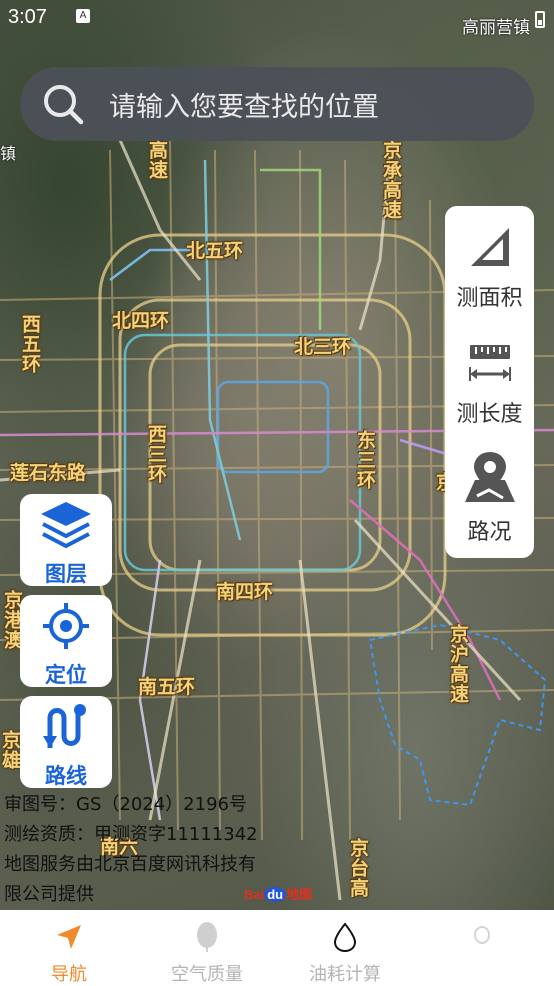  I want to click on bottom-nav: 导航 空气质量 油耗计算, so click(277, 948).